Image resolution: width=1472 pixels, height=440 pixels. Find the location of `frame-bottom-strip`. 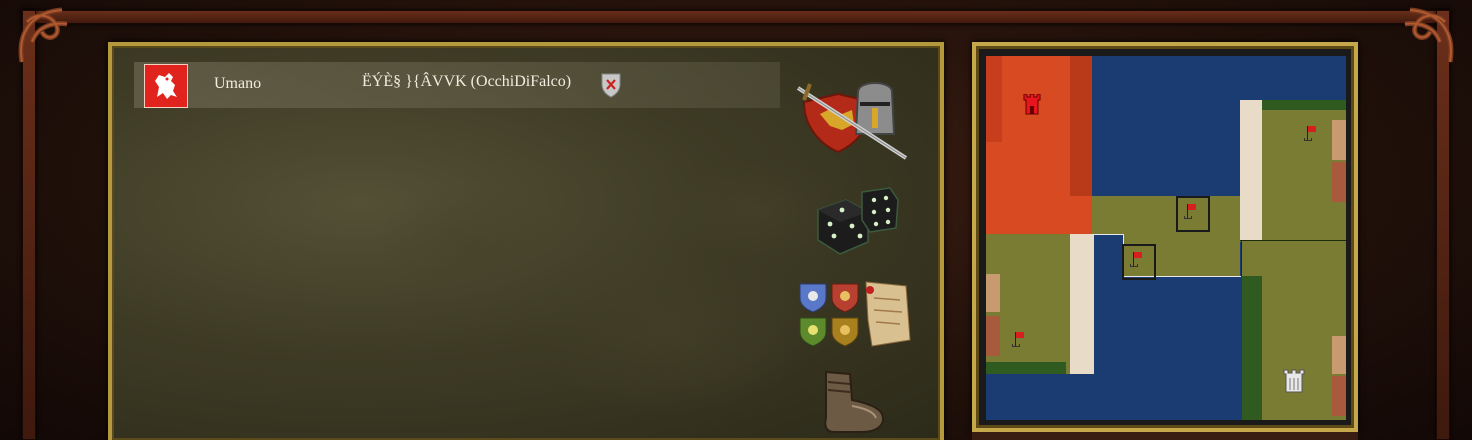

frame-bottom-strip is located at coordinates (1165, 436).